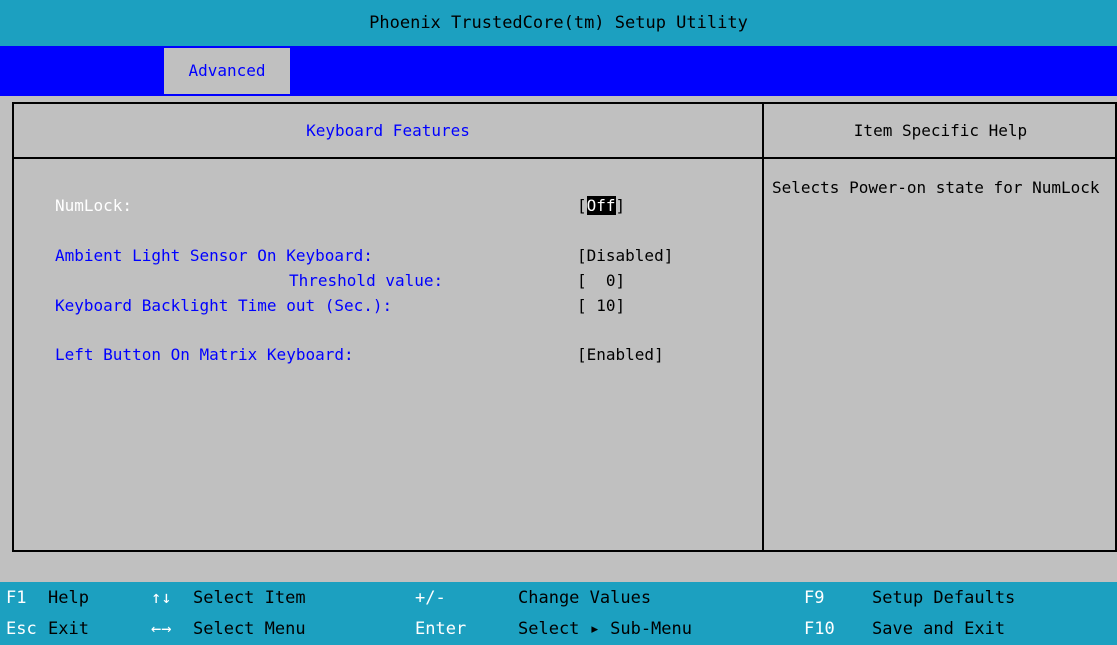 This screenshot has width=1117, height=645. Describe the element at coordinates (366, 280) in the screenshot. I see `setting-label-threshold-value: Threshold value:` at that location.